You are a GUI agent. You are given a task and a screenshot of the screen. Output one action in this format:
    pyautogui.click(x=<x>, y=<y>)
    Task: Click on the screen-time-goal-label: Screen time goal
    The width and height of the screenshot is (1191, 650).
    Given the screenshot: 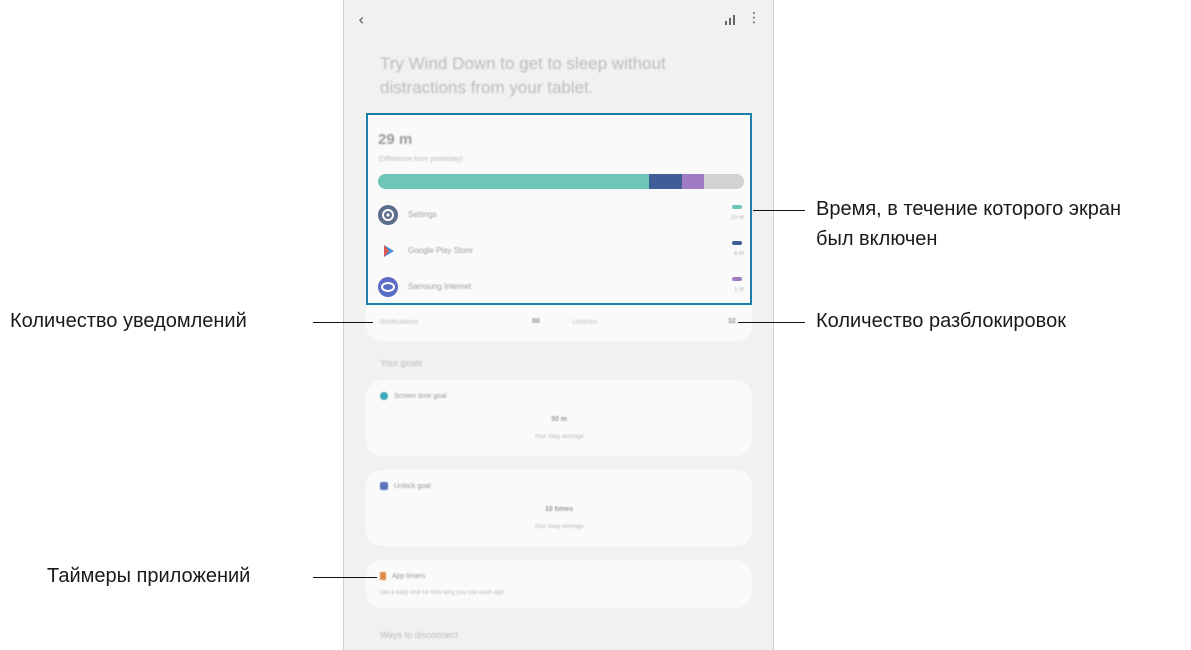 What is the action you would take?
    pyautogui.click(x=413, y=396)
    